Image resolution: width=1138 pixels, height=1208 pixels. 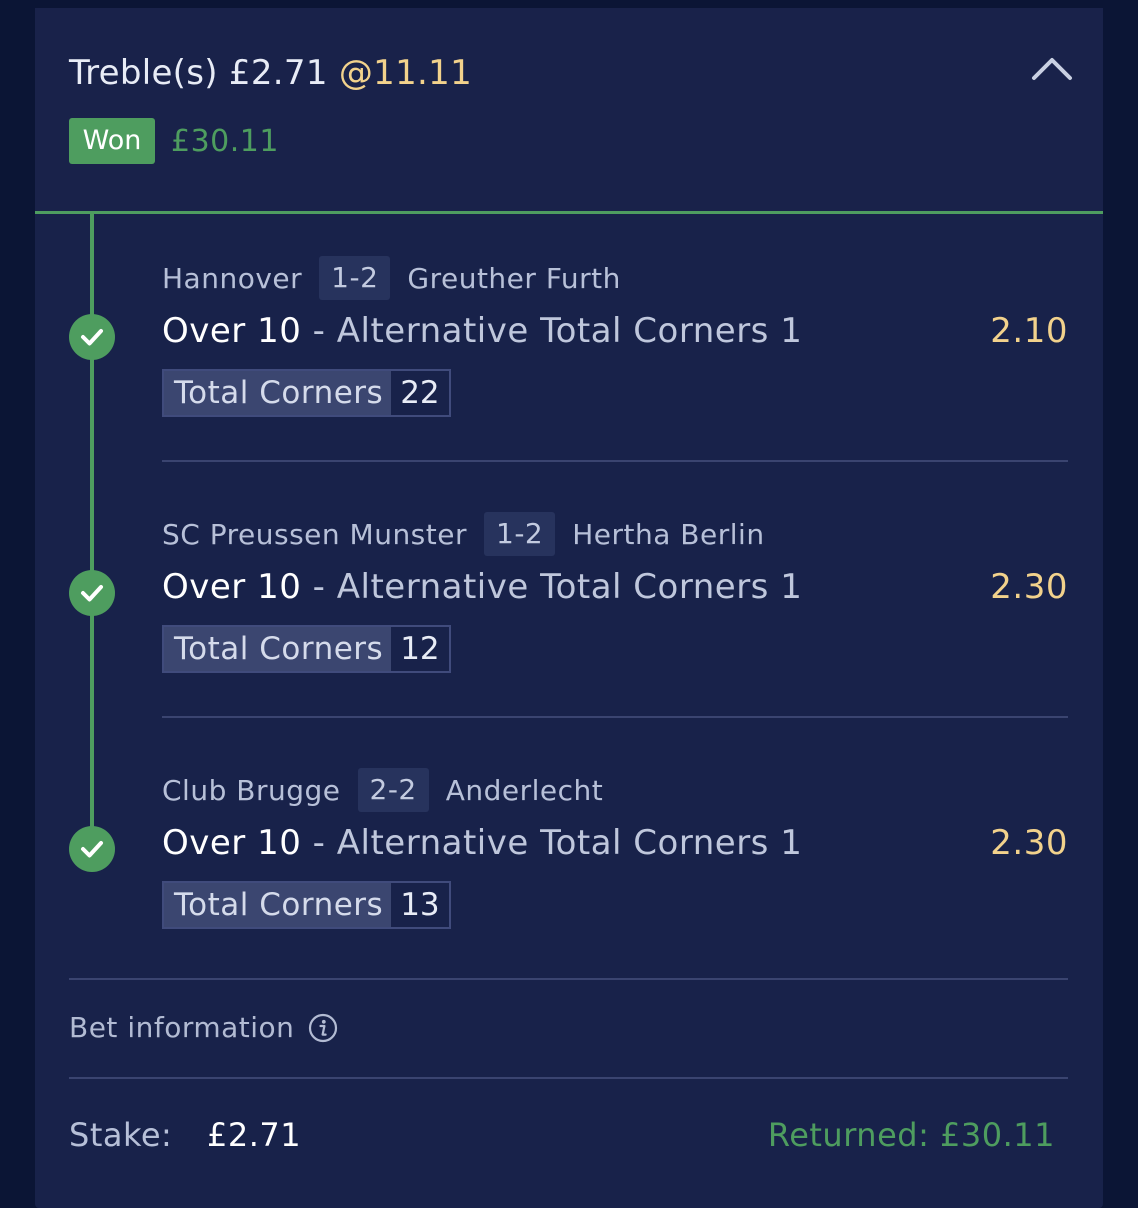 I want to click on stake-value: £2.71, so click(x=254, y=1135).